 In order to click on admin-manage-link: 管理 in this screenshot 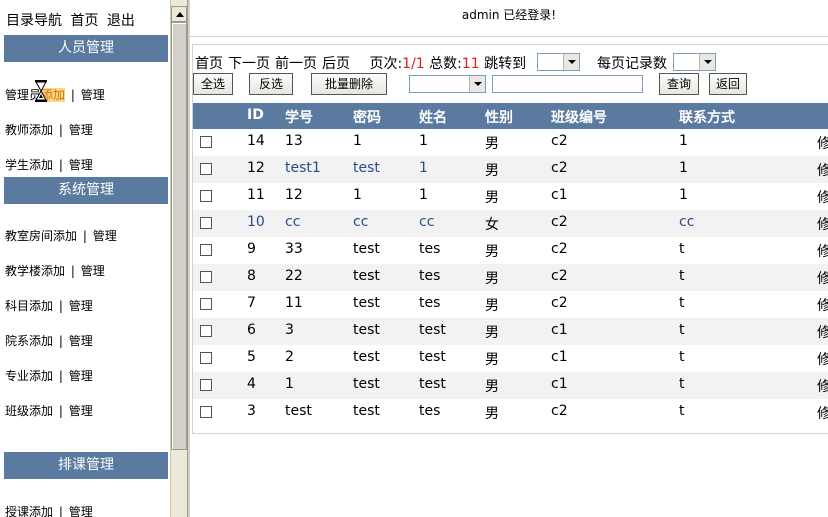, I will do `click(93, 95)`.